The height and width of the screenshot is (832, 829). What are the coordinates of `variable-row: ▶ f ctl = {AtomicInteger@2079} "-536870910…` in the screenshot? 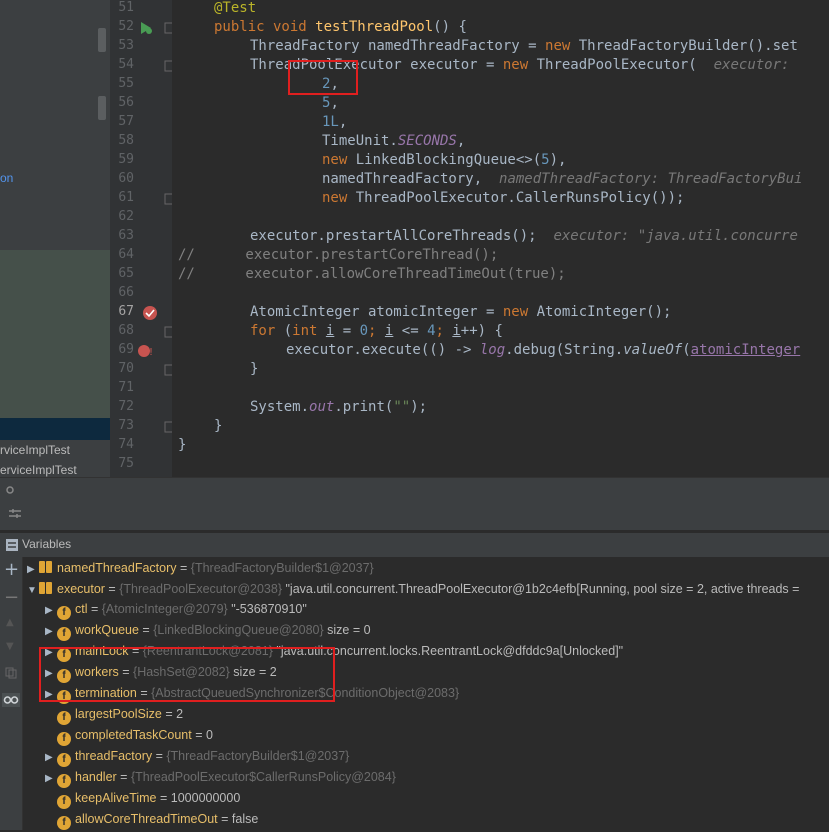 It's located at (176, 612).